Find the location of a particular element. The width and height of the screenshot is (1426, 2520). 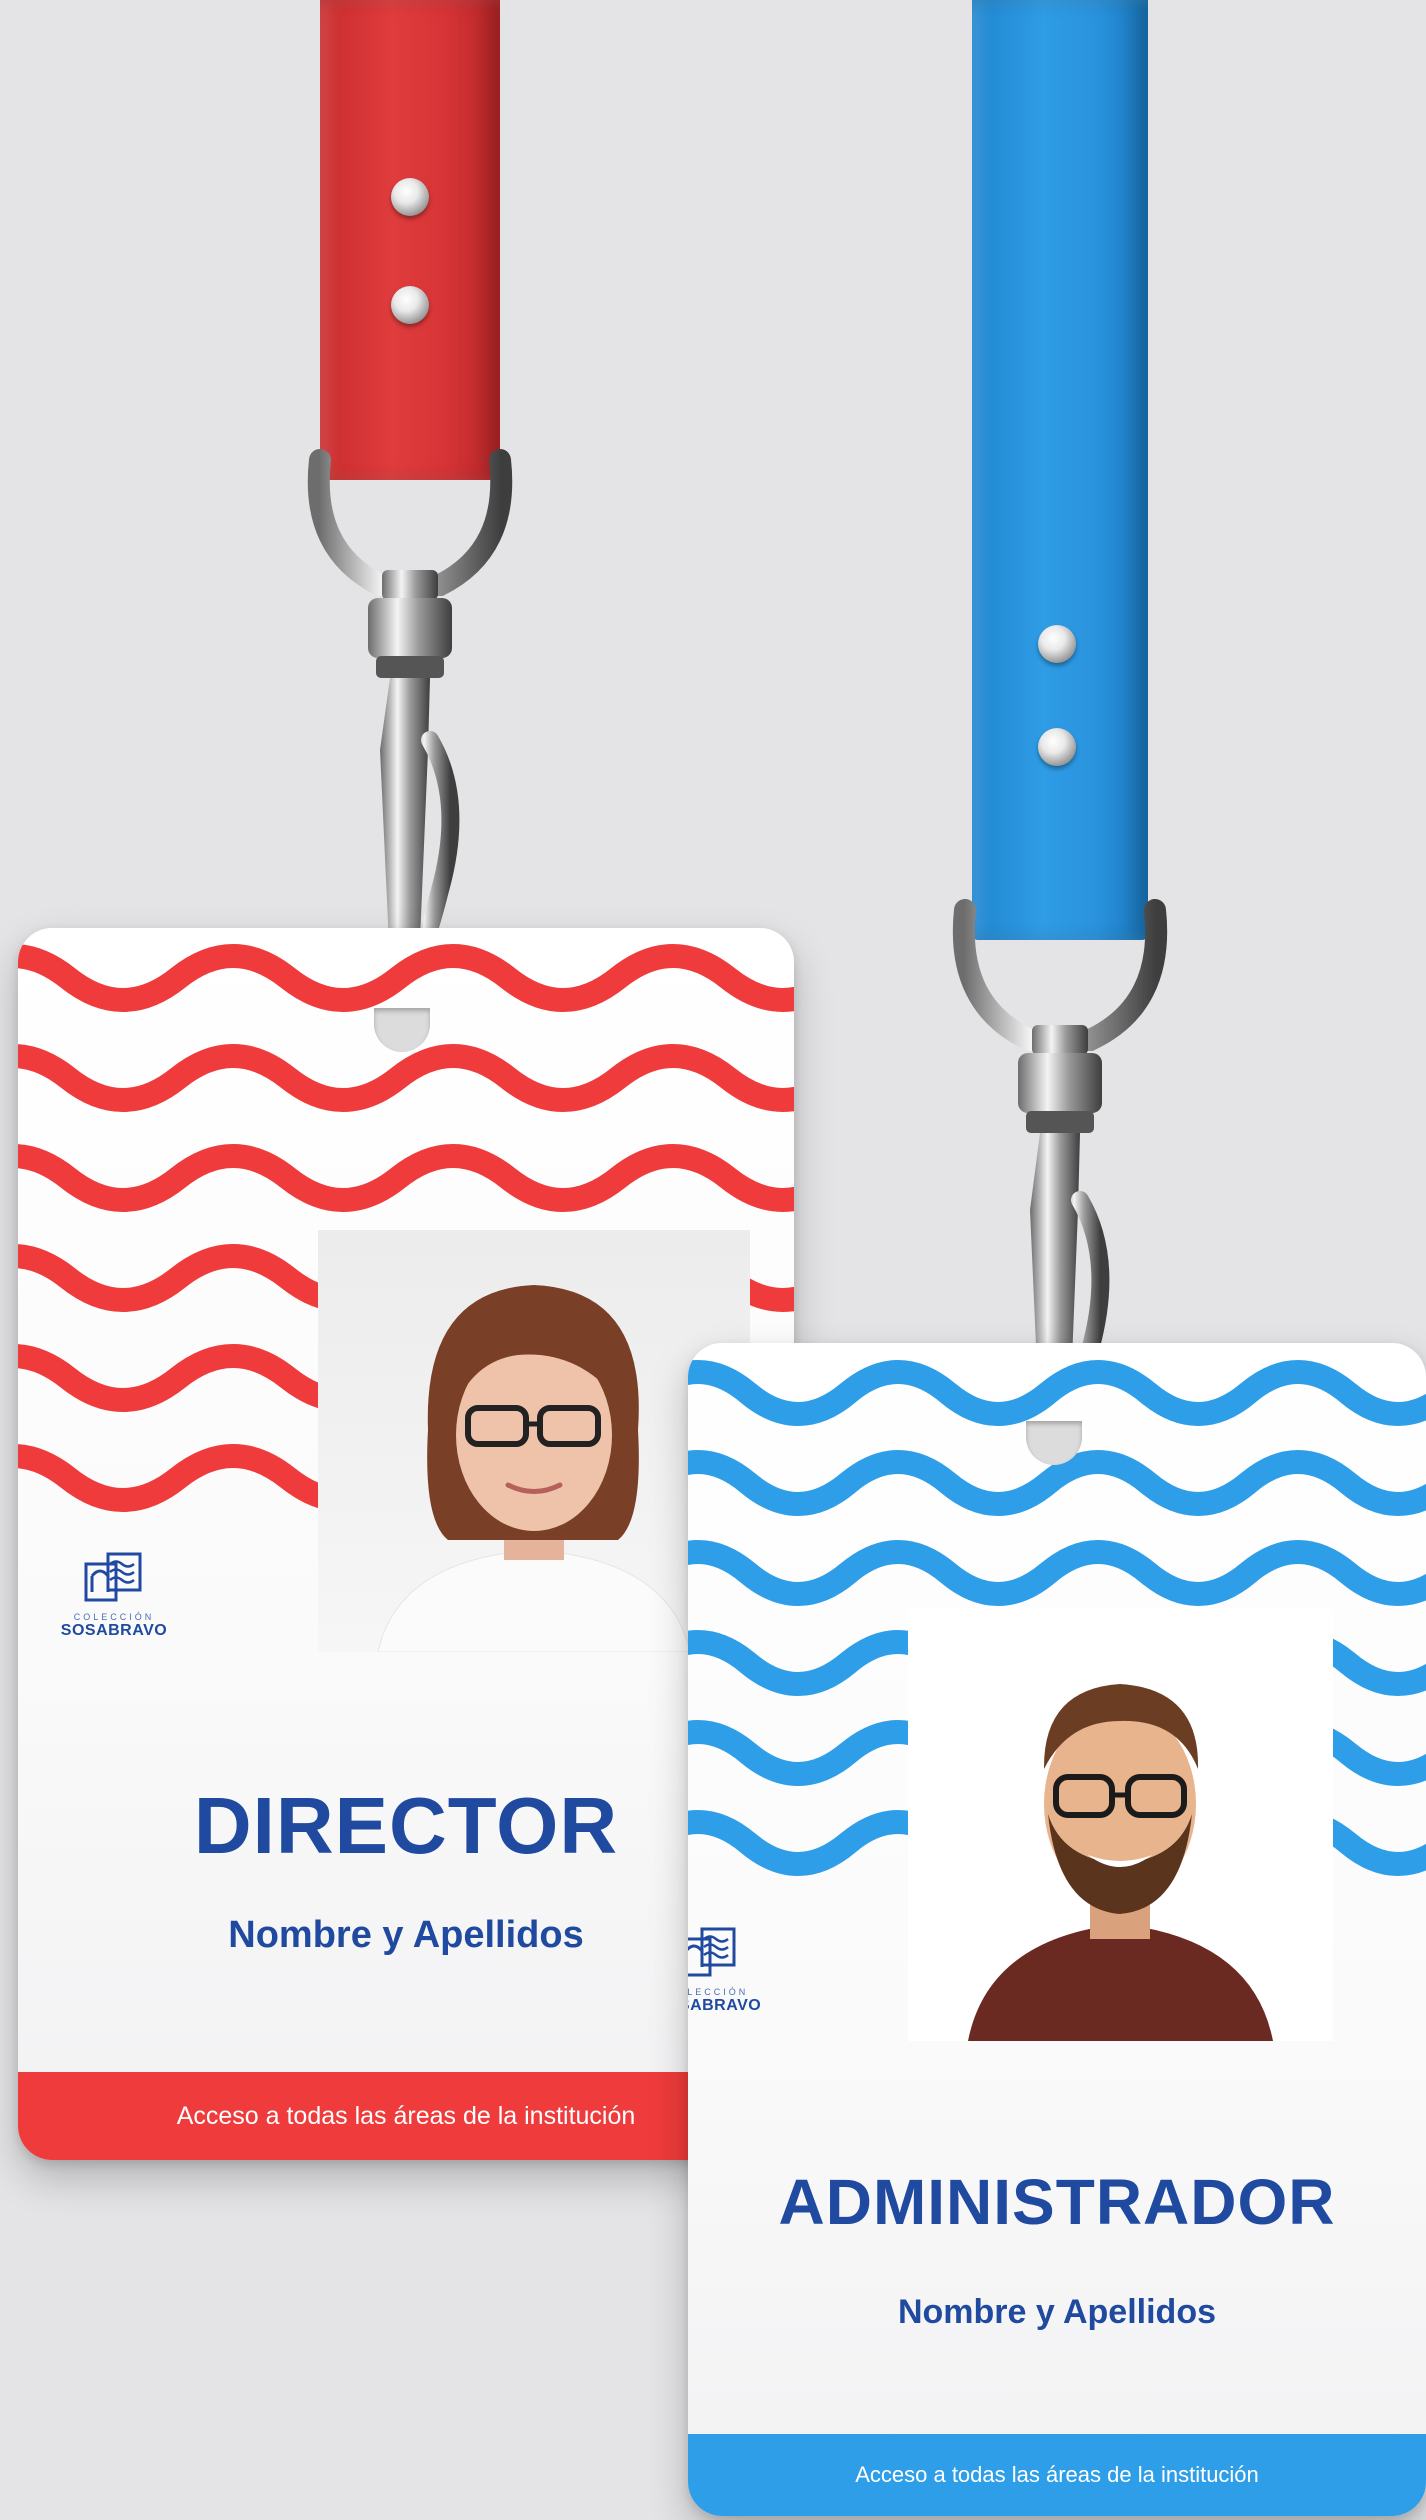

blue-lanyard-strap is located at coordinates (1060, 470).